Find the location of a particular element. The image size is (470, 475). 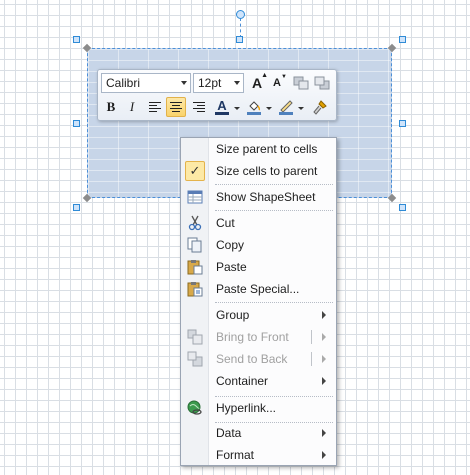

menu-item-size-cells-to-parent: ✓ Size cells to parent is located at coordinates (258, 171).